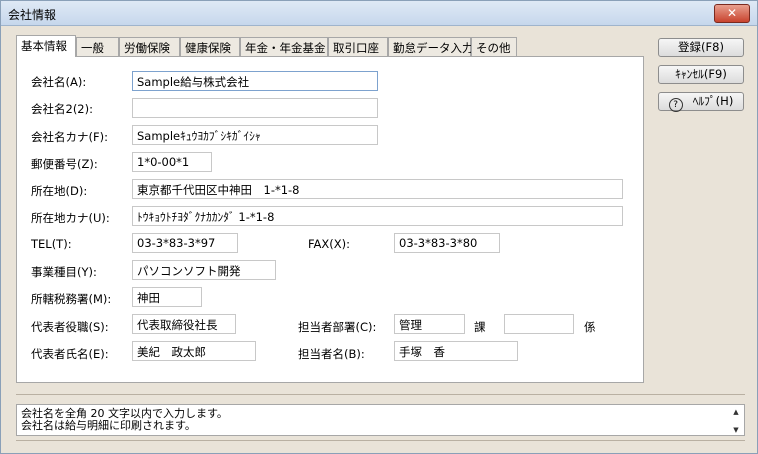  Describe the element at coordinates (701, 74) in the screenshot. I see `cancel-button: ｷｬﾝｾﾙ(F9)` at that location.